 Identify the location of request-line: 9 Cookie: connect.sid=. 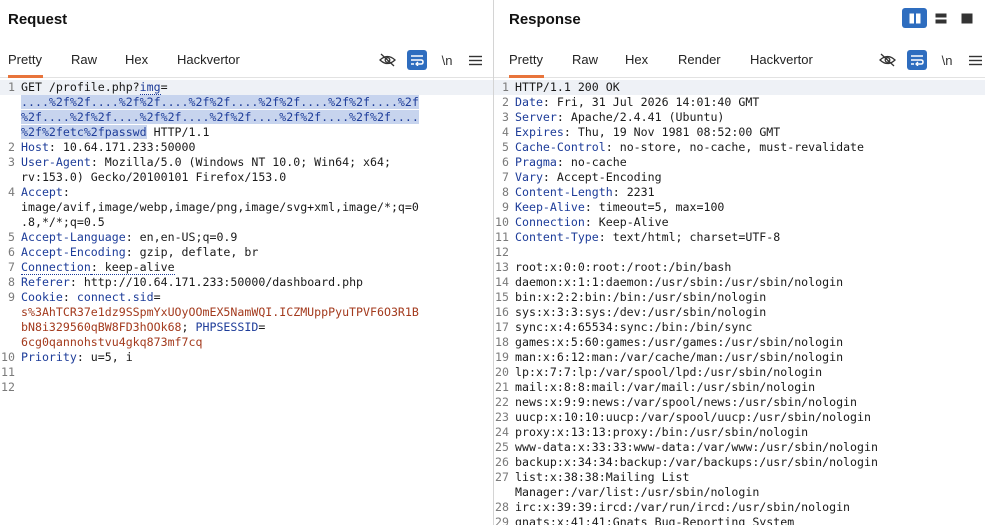
(84, 297).